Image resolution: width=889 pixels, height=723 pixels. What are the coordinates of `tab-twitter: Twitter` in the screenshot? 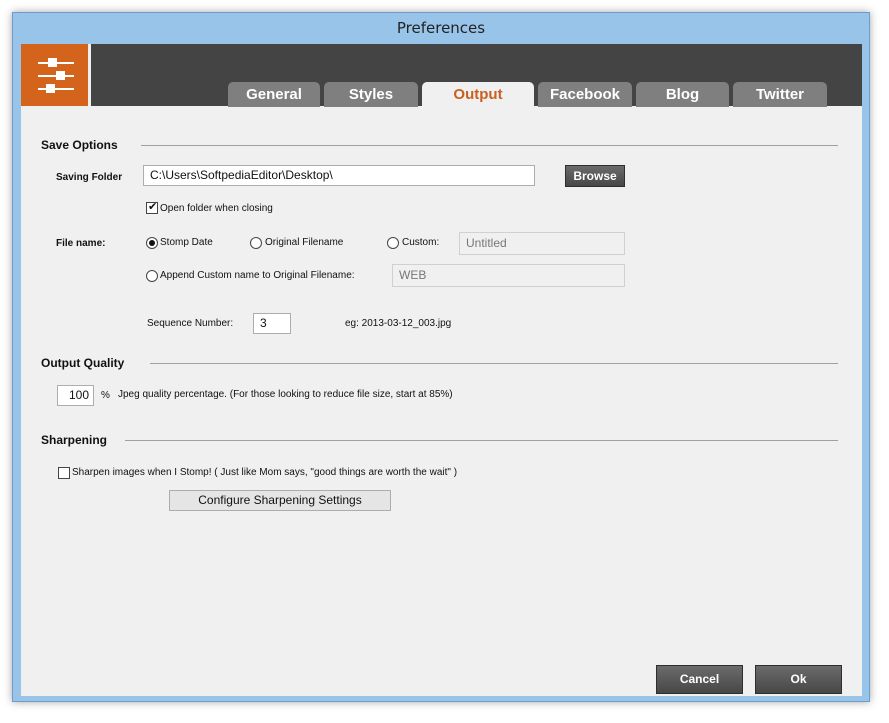 It's located at (780, 94).